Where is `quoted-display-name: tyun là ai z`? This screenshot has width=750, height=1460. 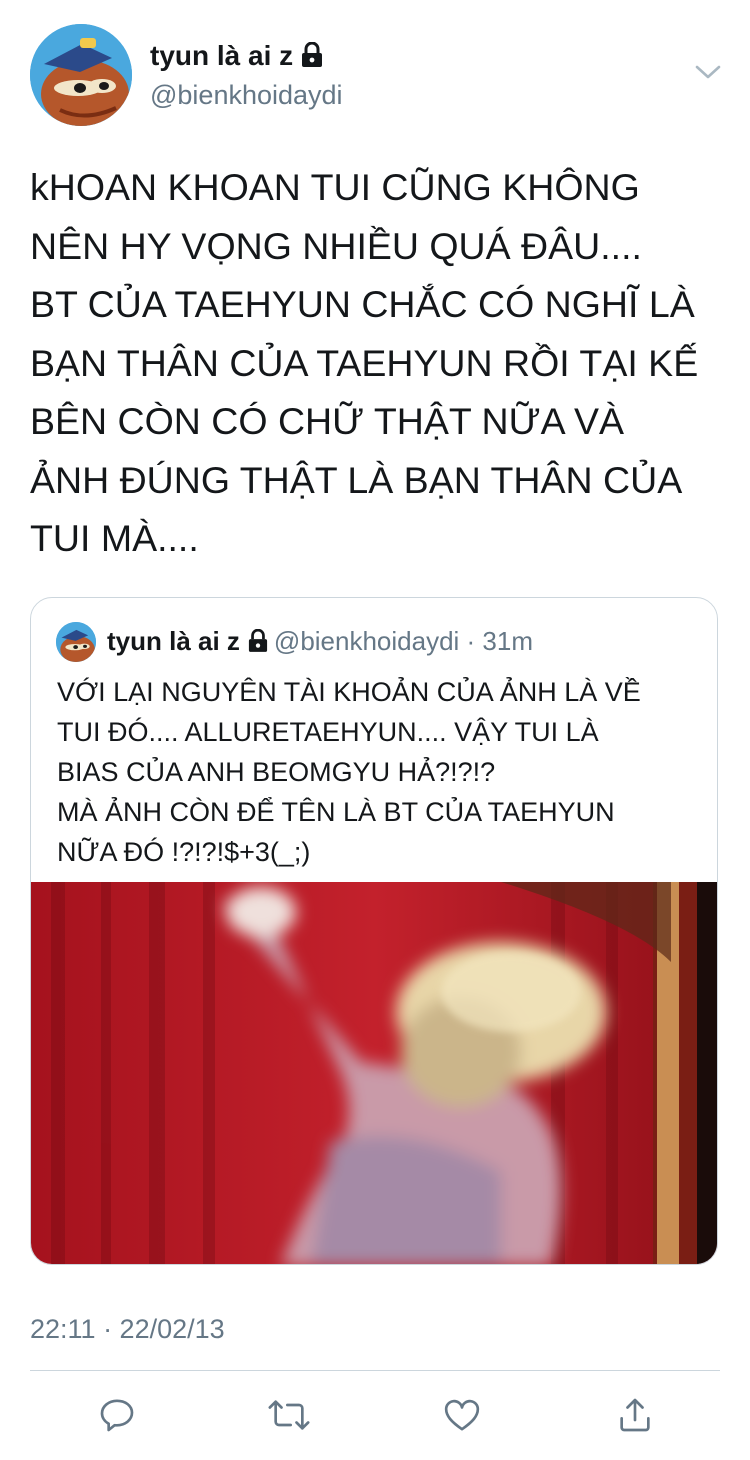 quoted-display-name: tyun là ai z is located at coordinates (173, 641).